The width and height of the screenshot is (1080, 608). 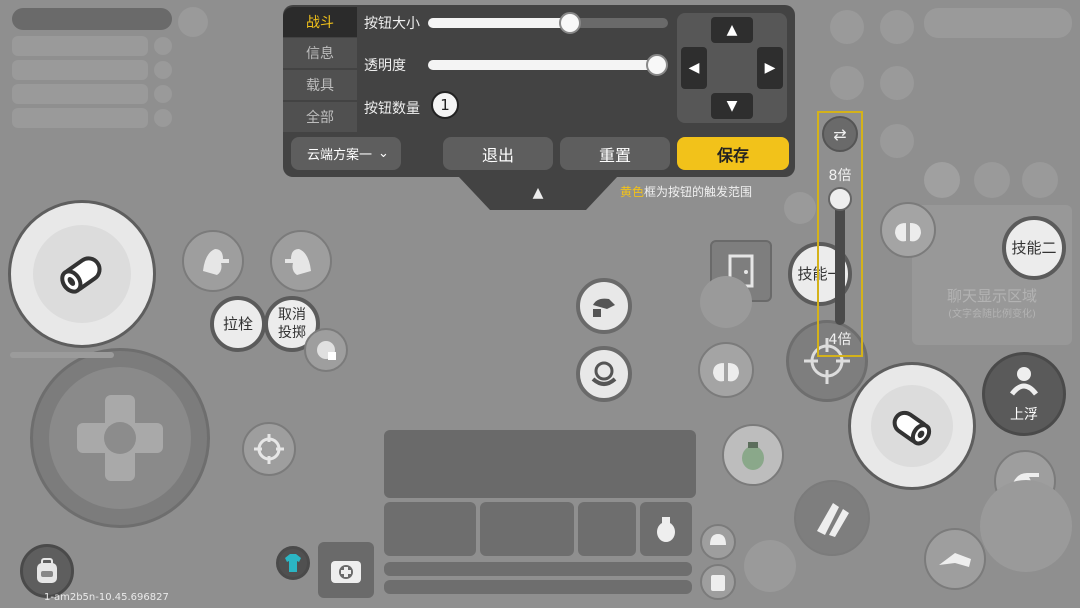 I want to click on edit-icon, so click(x=847, y=83).